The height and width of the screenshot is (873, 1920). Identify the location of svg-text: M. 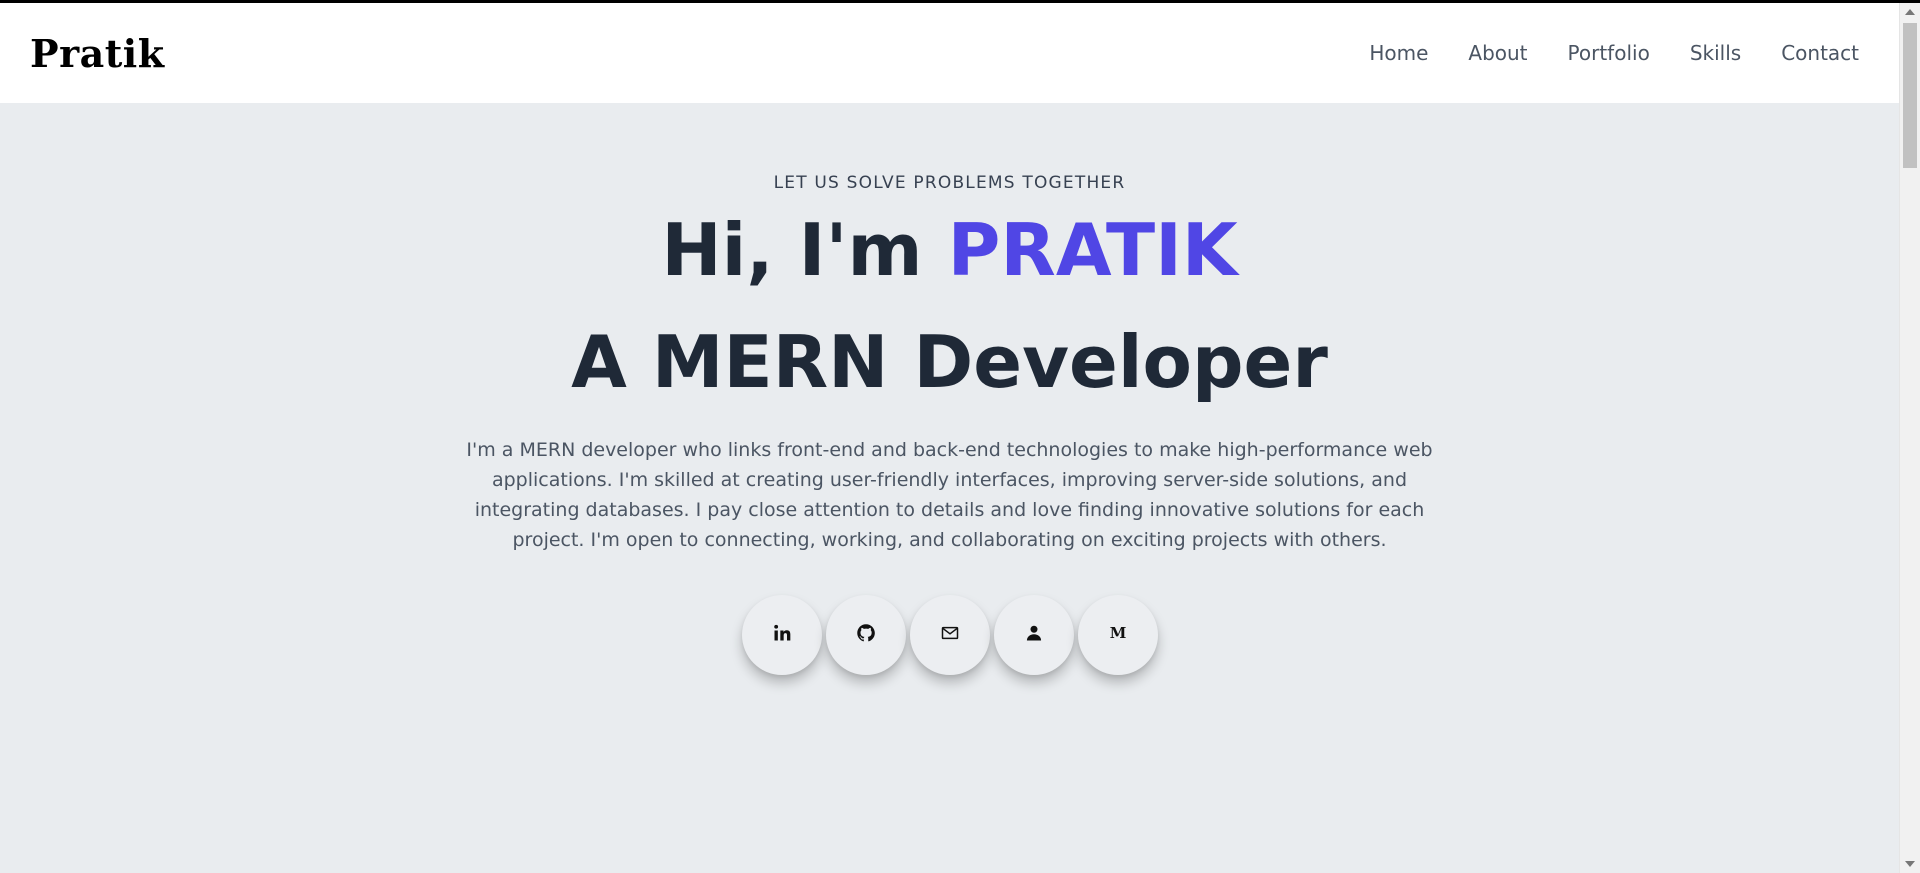
(1117, 633).